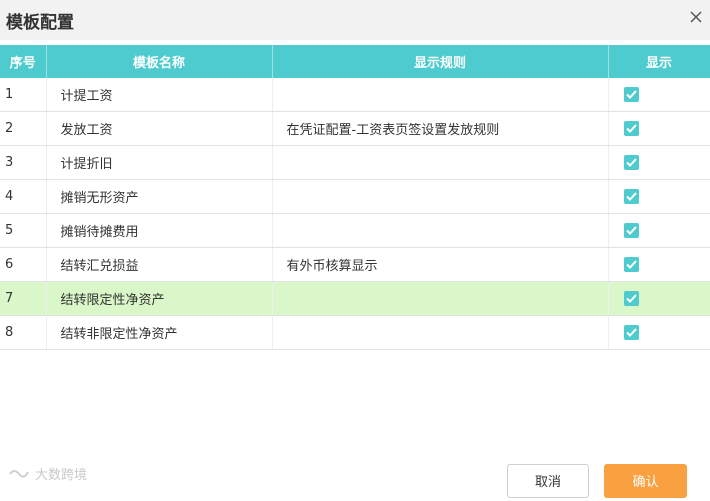 Image resolution: width=710 pixels, height=501 pixels. I want to click on table-row: 4 摊销无形资产, so click(355, 196).